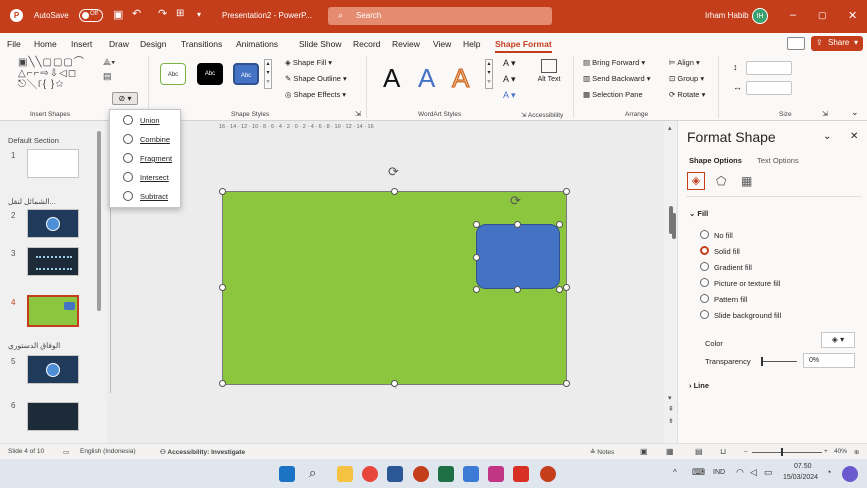 The image size is (867, 488). What do you see at coordinates (109, 62) in the screenshot?
I see `edit-shape-icon: ⟁▾` at bounding box center [109, 62].